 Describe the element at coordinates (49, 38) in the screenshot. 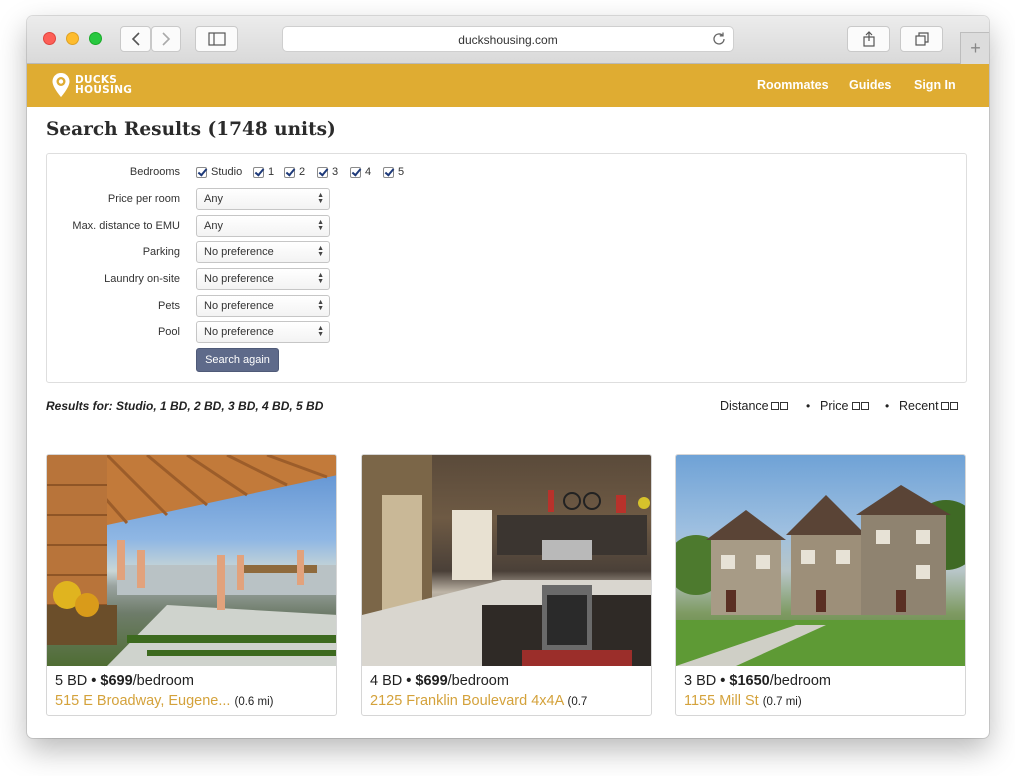

I see `close-window-button` at that location.